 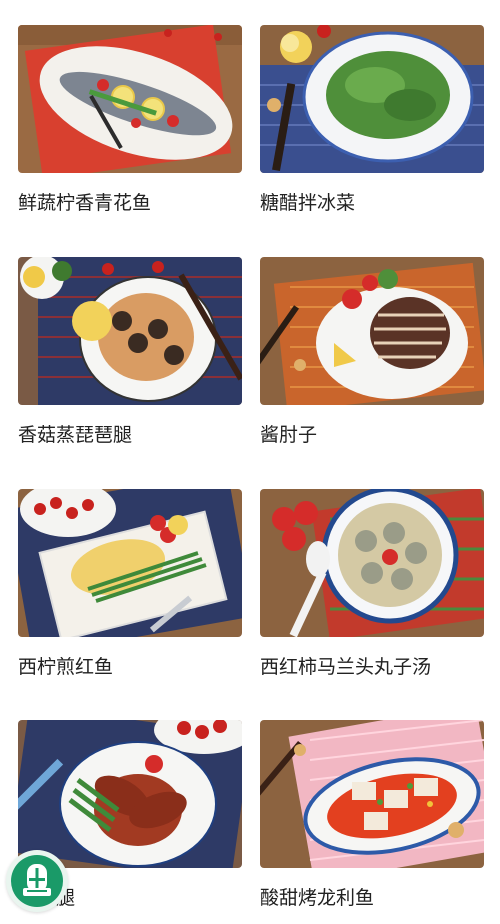 I want to click on braised-pork-knuckle-photo, so click(x=372, y=331).